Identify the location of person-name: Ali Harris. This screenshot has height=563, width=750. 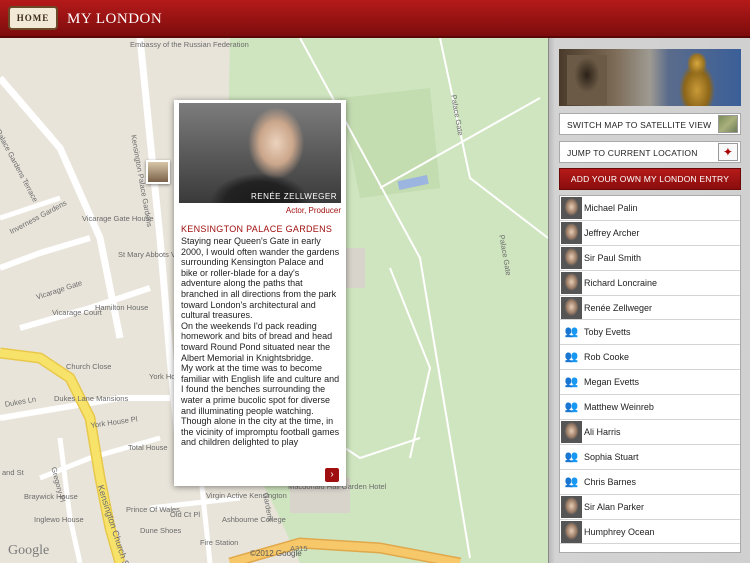
(602, 432).